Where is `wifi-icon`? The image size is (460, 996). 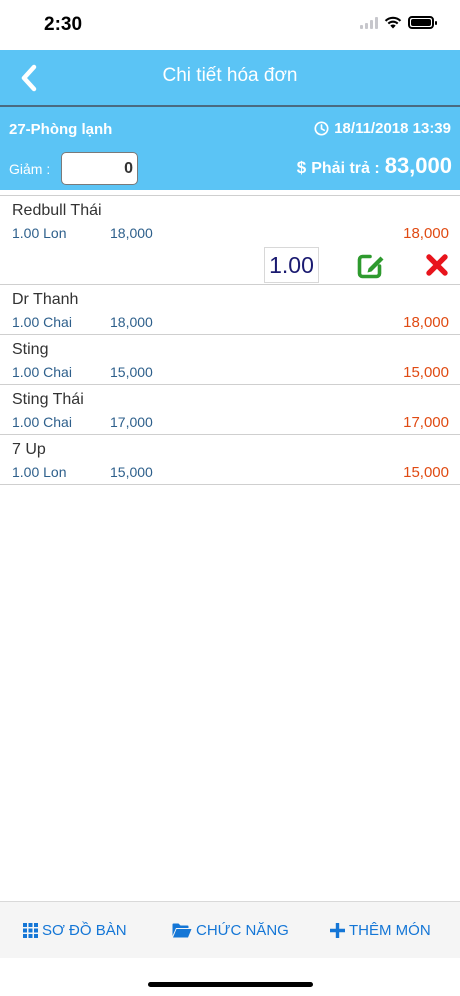
wifi-icon is located at coordinates (393, 22).